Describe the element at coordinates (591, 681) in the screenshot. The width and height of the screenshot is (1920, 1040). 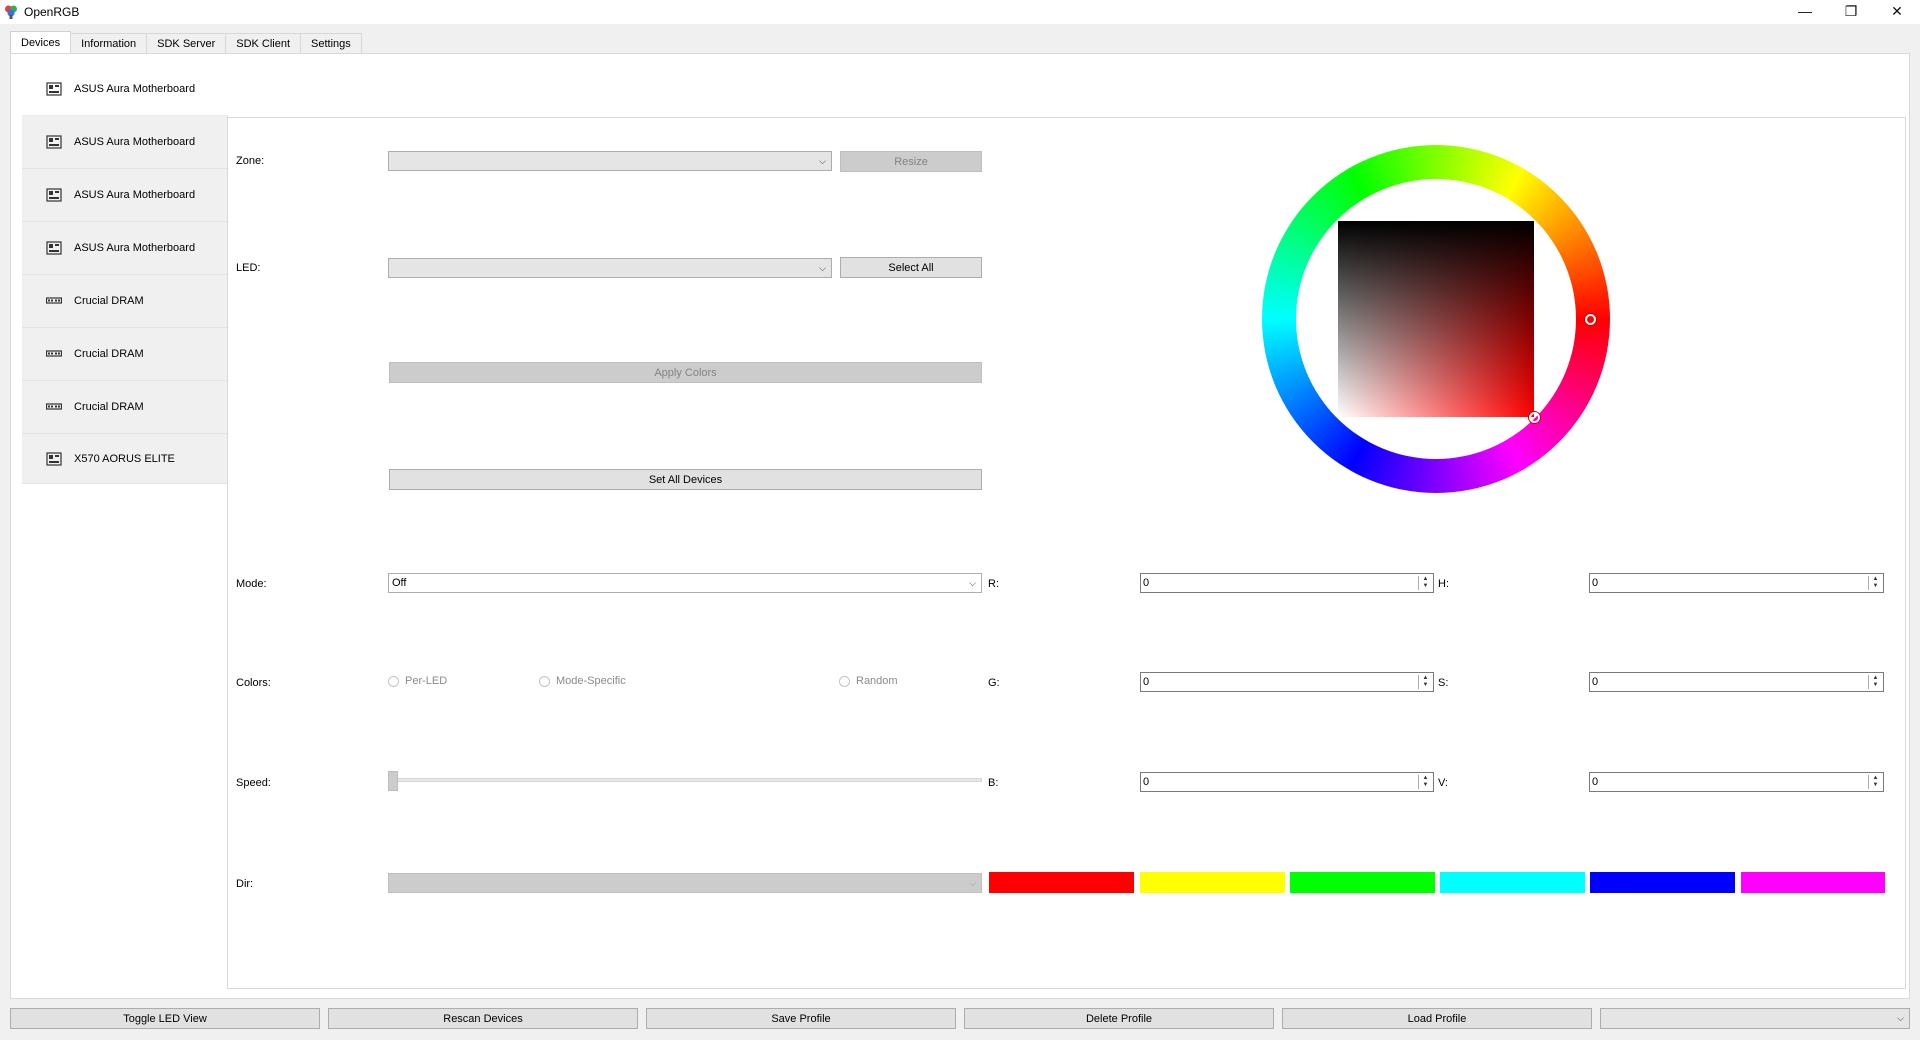
I see `mode-specific-radio-label: Mode-Specific` at that location.